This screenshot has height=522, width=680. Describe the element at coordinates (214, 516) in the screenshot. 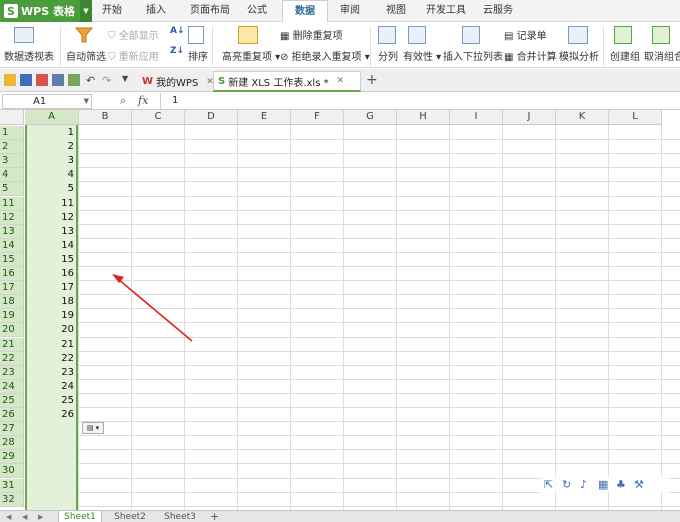

I see `add-sheet-plus-icon: +` at that location.